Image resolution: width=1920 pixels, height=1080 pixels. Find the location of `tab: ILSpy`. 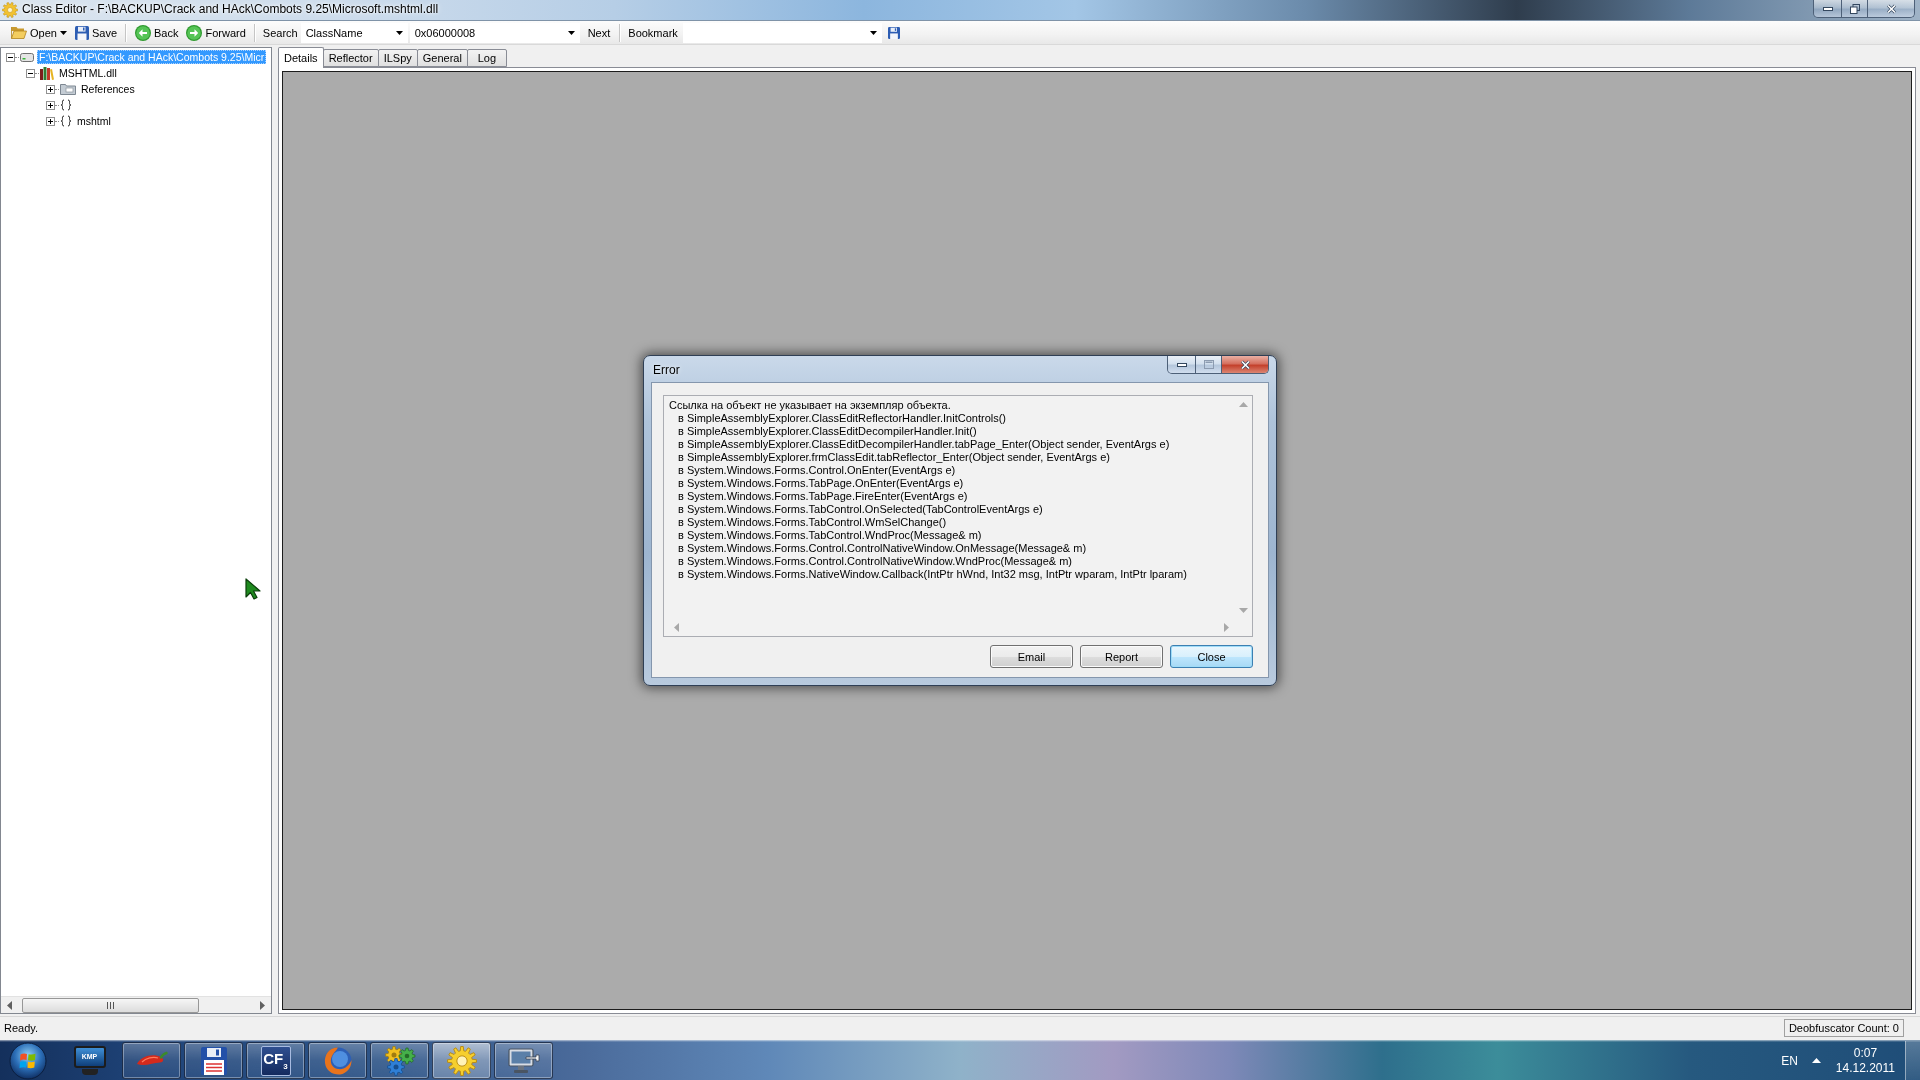

tab: ILSpy is located at coordinates (397, 58).